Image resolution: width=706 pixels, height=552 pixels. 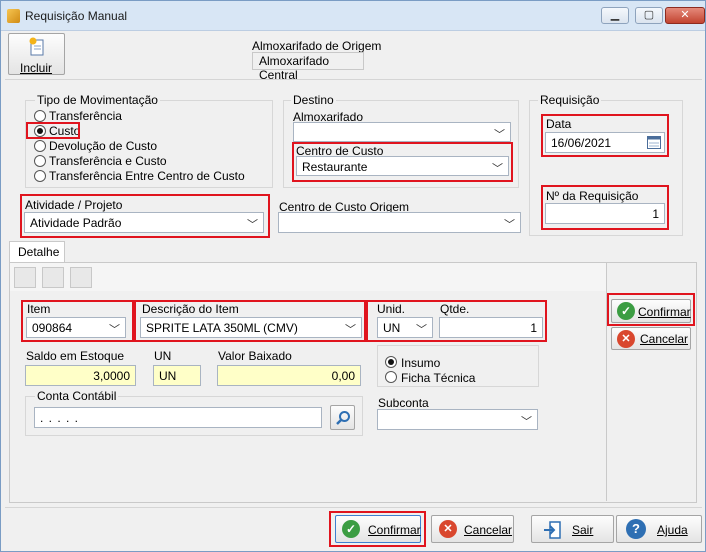 I want to click on footer-sair-button: Sair, so click(x=572, y=529).